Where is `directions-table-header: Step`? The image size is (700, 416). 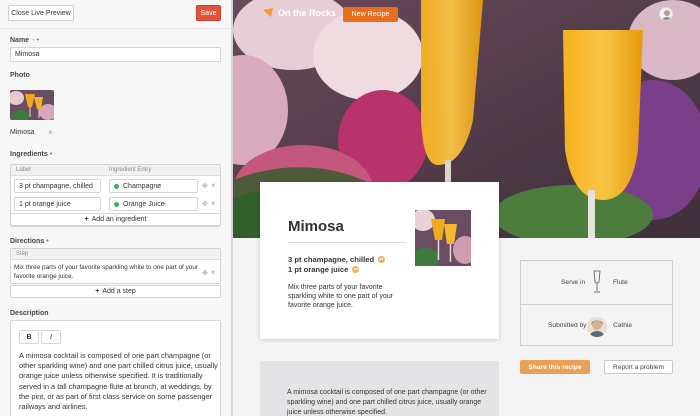 directions-table-header: Step is located at coordinates (115, 254).